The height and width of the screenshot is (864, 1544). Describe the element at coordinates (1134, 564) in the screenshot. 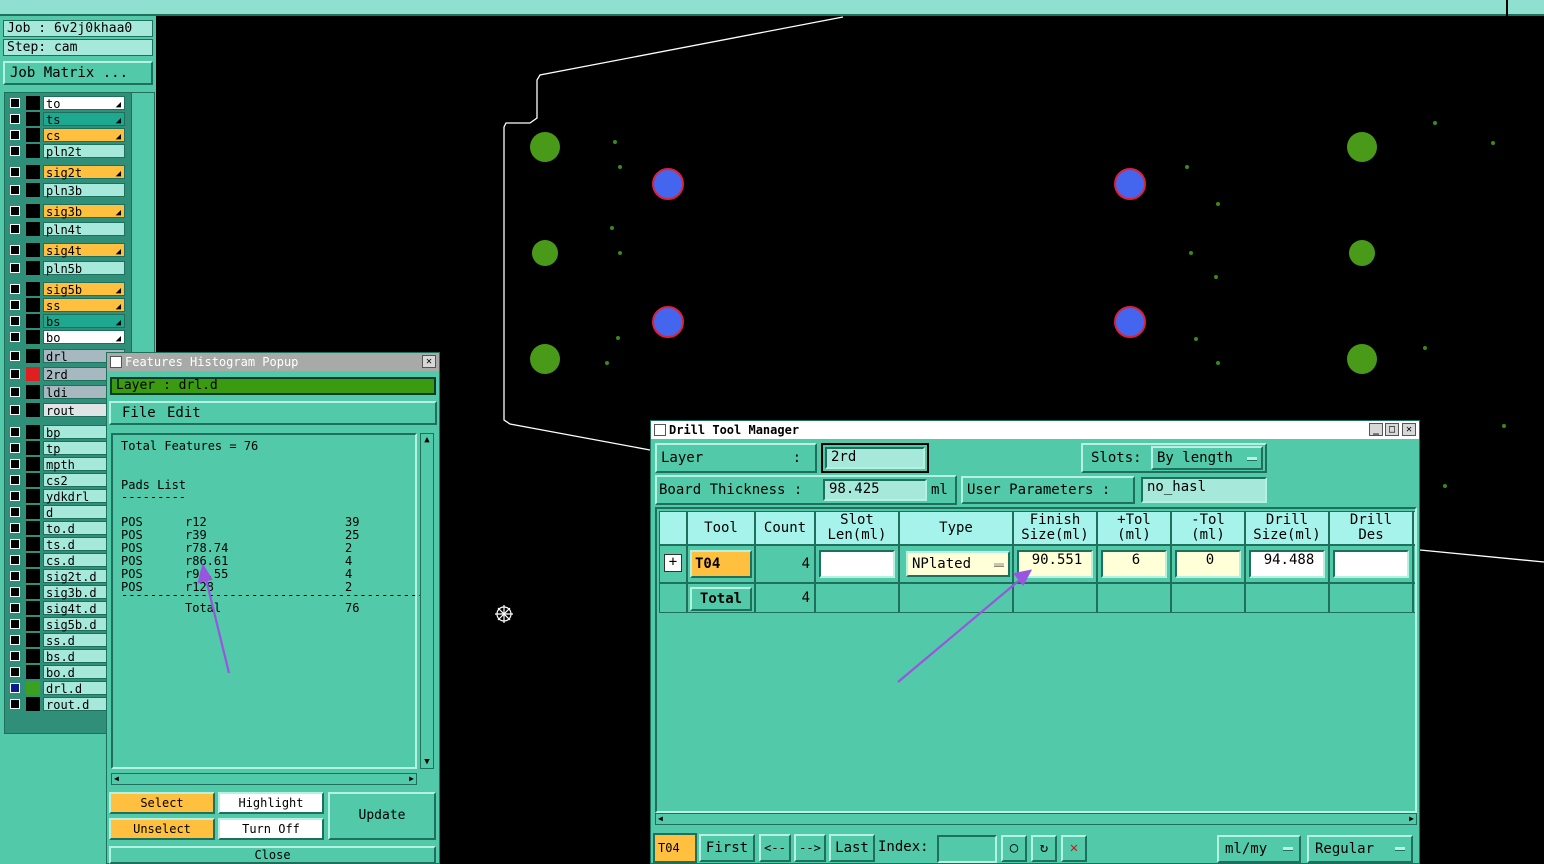

I see `plus-tol-input: 6` at that location.